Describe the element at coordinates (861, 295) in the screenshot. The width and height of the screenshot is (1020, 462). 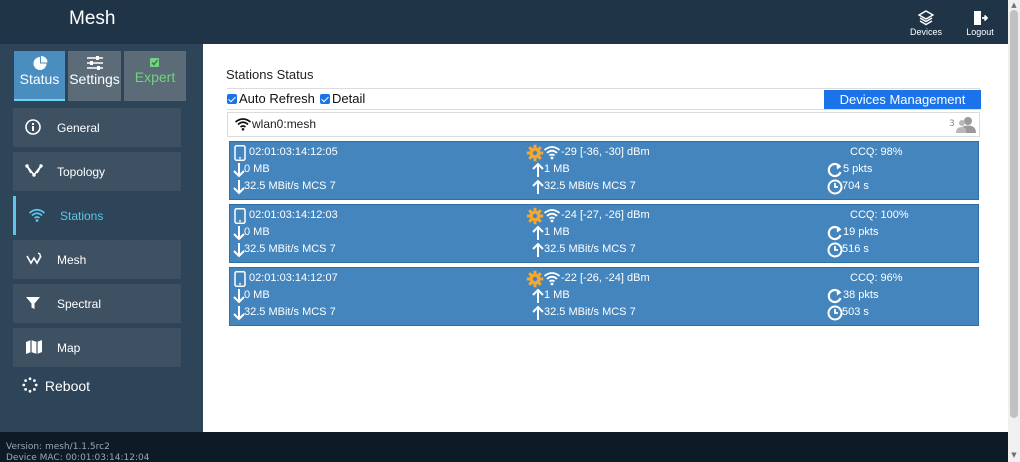
I see `station-pkts: 38 pkts` at that location.